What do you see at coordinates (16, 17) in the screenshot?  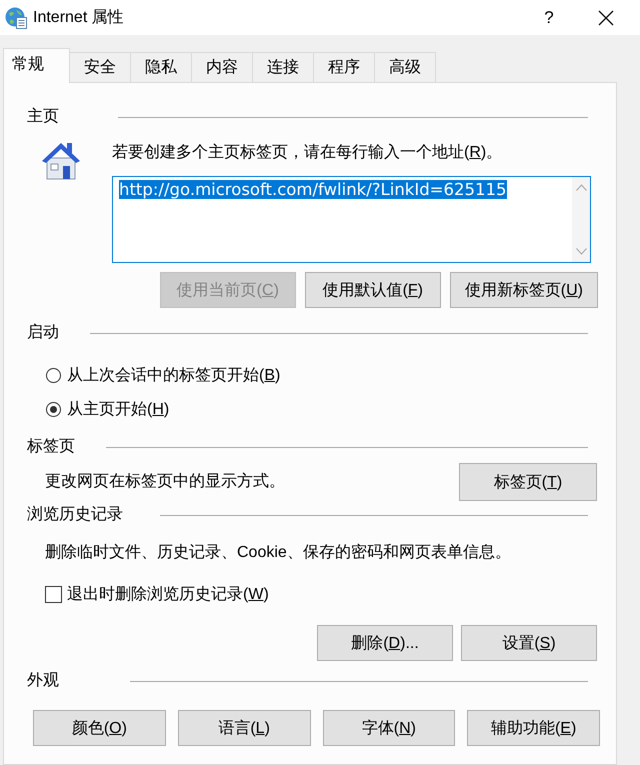 I see `globe-document-icon` at bounding box center [16, 17].